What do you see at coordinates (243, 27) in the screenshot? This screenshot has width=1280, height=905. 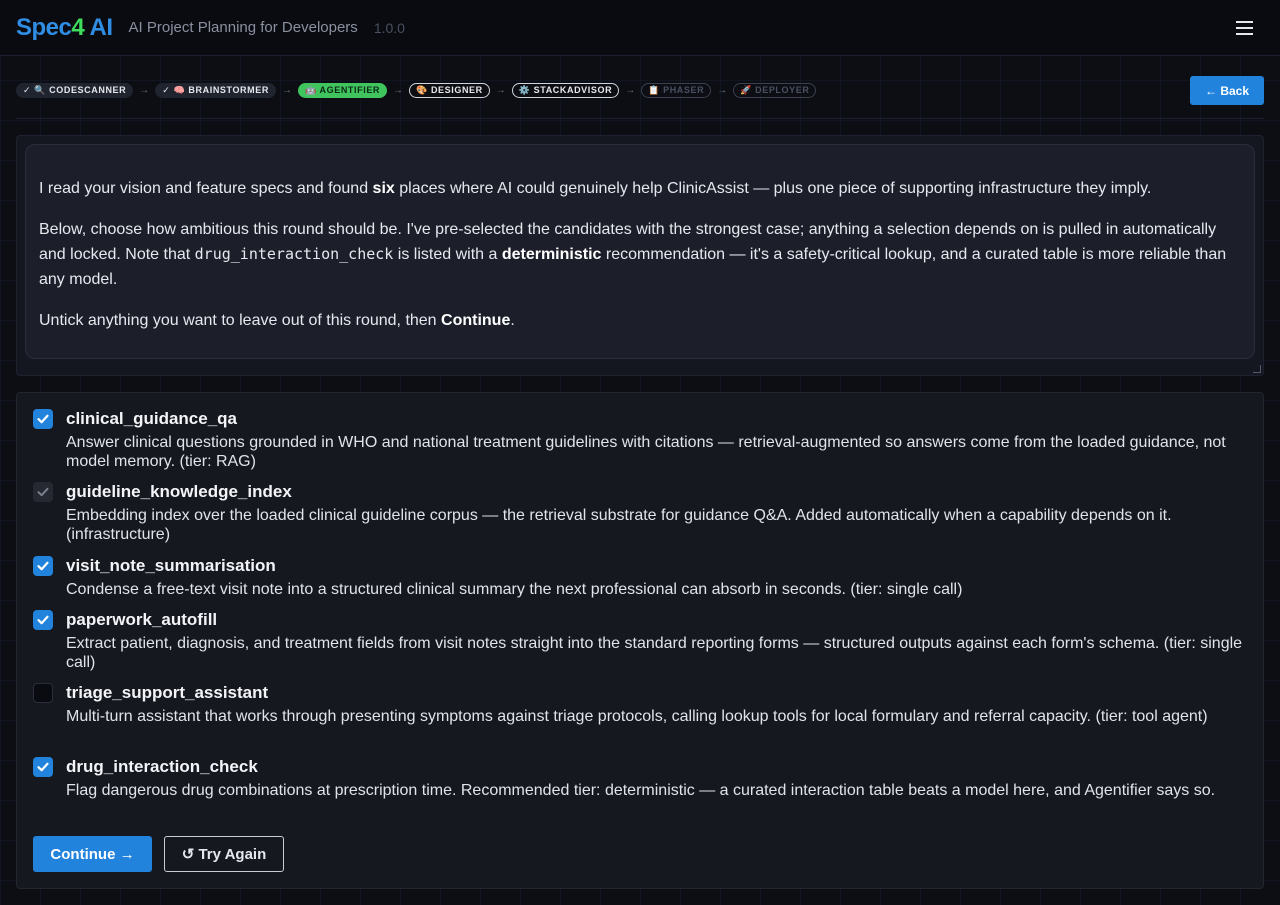 I see `app-tagline: AI Project Planning for Developers` at bounding box center [243, 27].